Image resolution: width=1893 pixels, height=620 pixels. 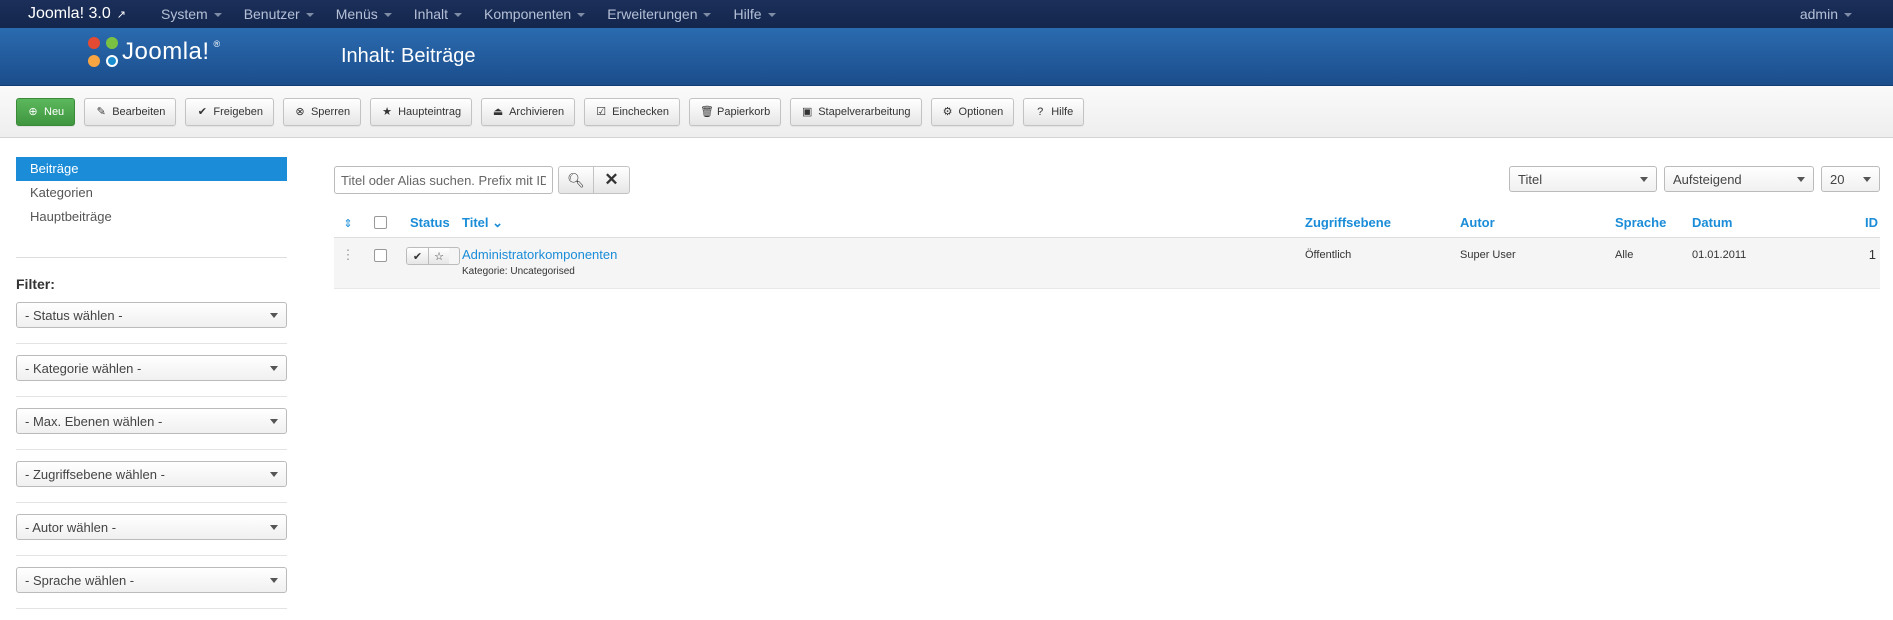 I want to click on row-check-cell, so click(x=380, y=254).